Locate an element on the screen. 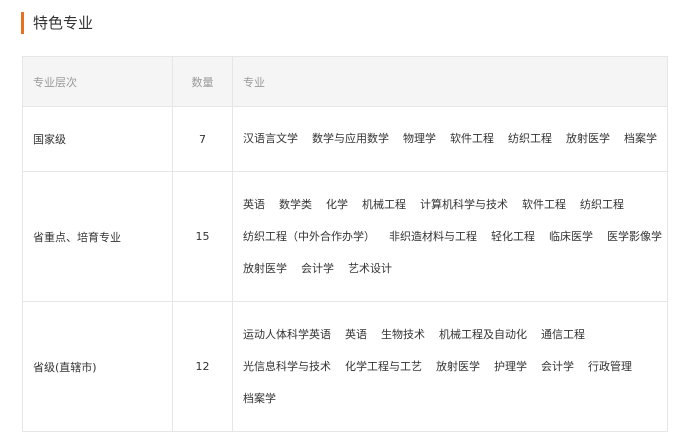 Image resolution: width=693 pixels, height=437 pixels. major-name: 艺术设计 is located at coordinates (370, 268).